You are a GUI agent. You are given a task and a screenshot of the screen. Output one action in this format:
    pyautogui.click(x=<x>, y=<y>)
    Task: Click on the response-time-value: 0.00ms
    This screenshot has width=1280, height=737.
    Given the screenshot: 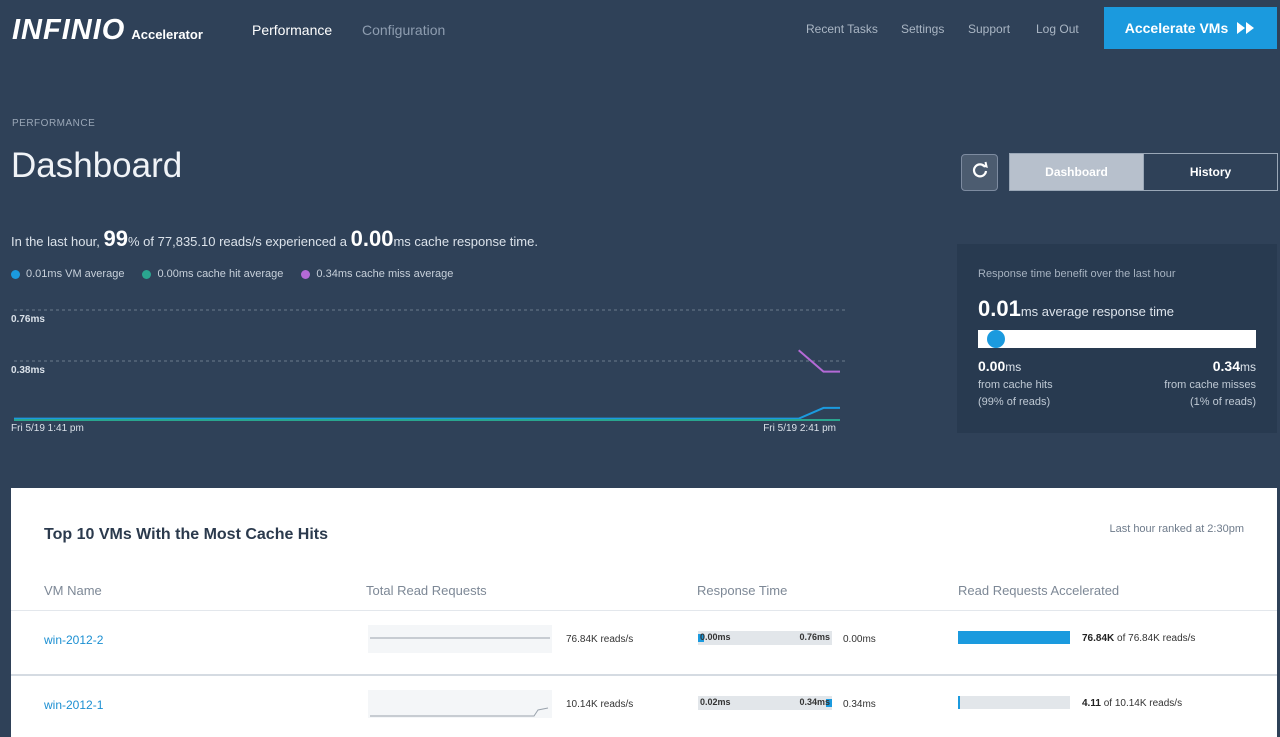 What is the action you would take?
    pyautogui.click(x=859, y=639)
    